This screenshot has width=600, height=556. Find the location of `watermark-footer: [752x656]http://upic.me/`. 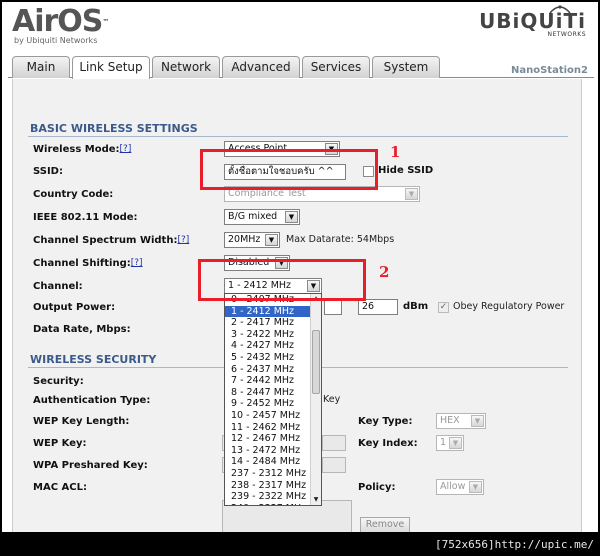

watermark-footer: [752x656]http://upic.me/ is located at coordinates (514, 544).